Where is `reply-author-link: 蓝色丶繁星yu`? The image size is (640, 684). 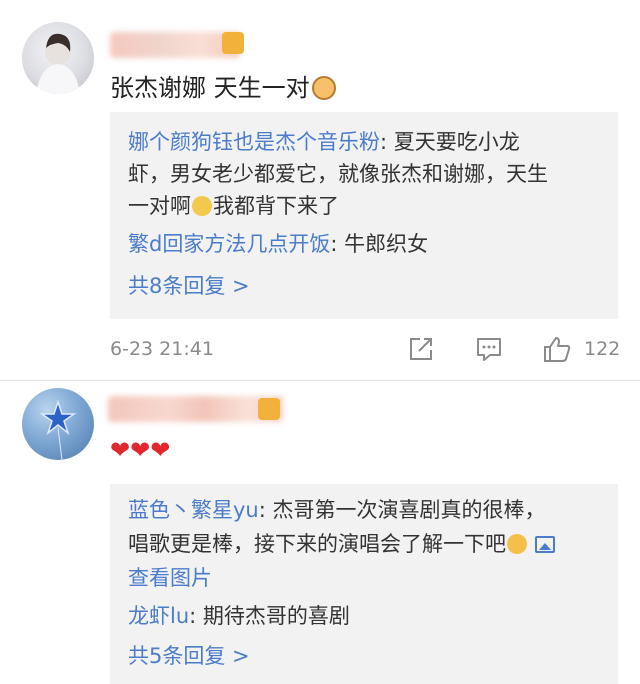
reply-author-link: 蓝色丶繁星yu is located at coordinates (193, 510).